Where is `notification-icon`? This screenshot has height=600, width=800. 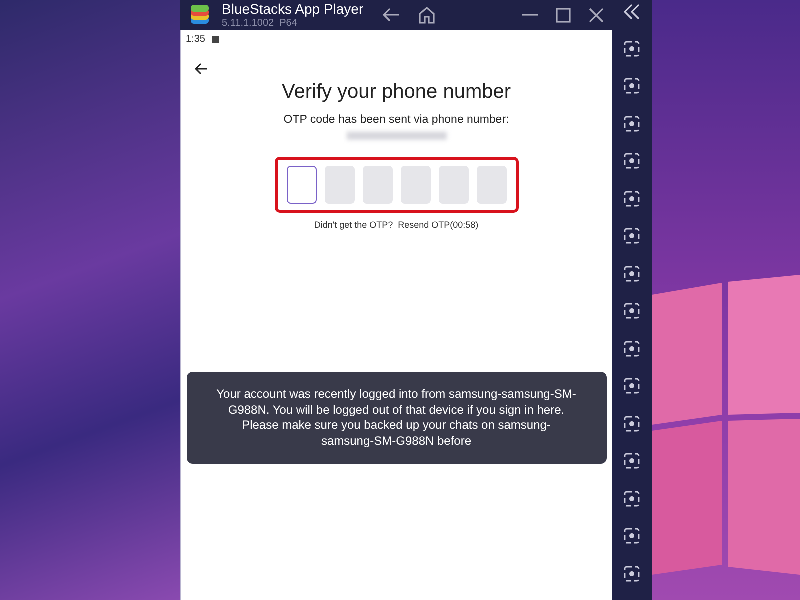
notification-icon is located at coordinates (216, 39).